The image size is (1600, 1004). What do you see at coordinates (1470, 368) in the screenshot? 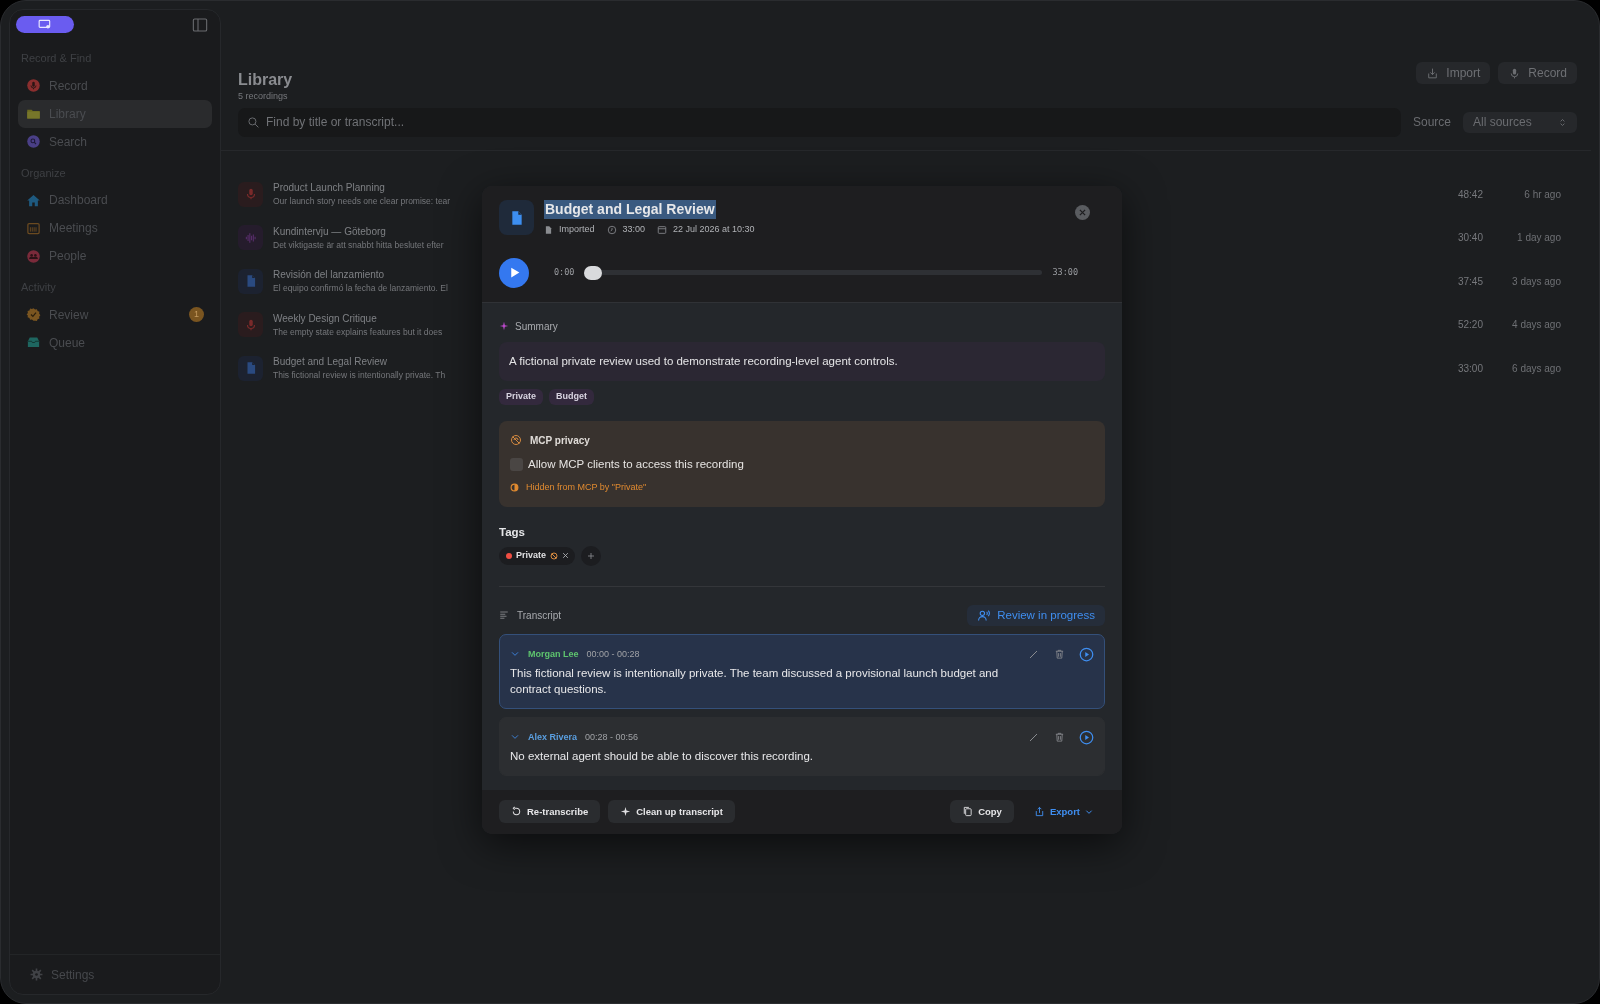
I see `recording-duration: 33:00` at bounding box center [1470, 368].